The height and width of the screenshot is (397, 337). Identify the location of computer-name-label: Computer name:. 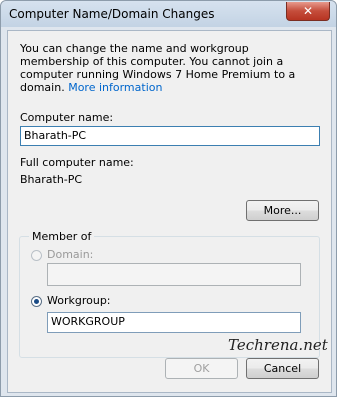
(67, 117).